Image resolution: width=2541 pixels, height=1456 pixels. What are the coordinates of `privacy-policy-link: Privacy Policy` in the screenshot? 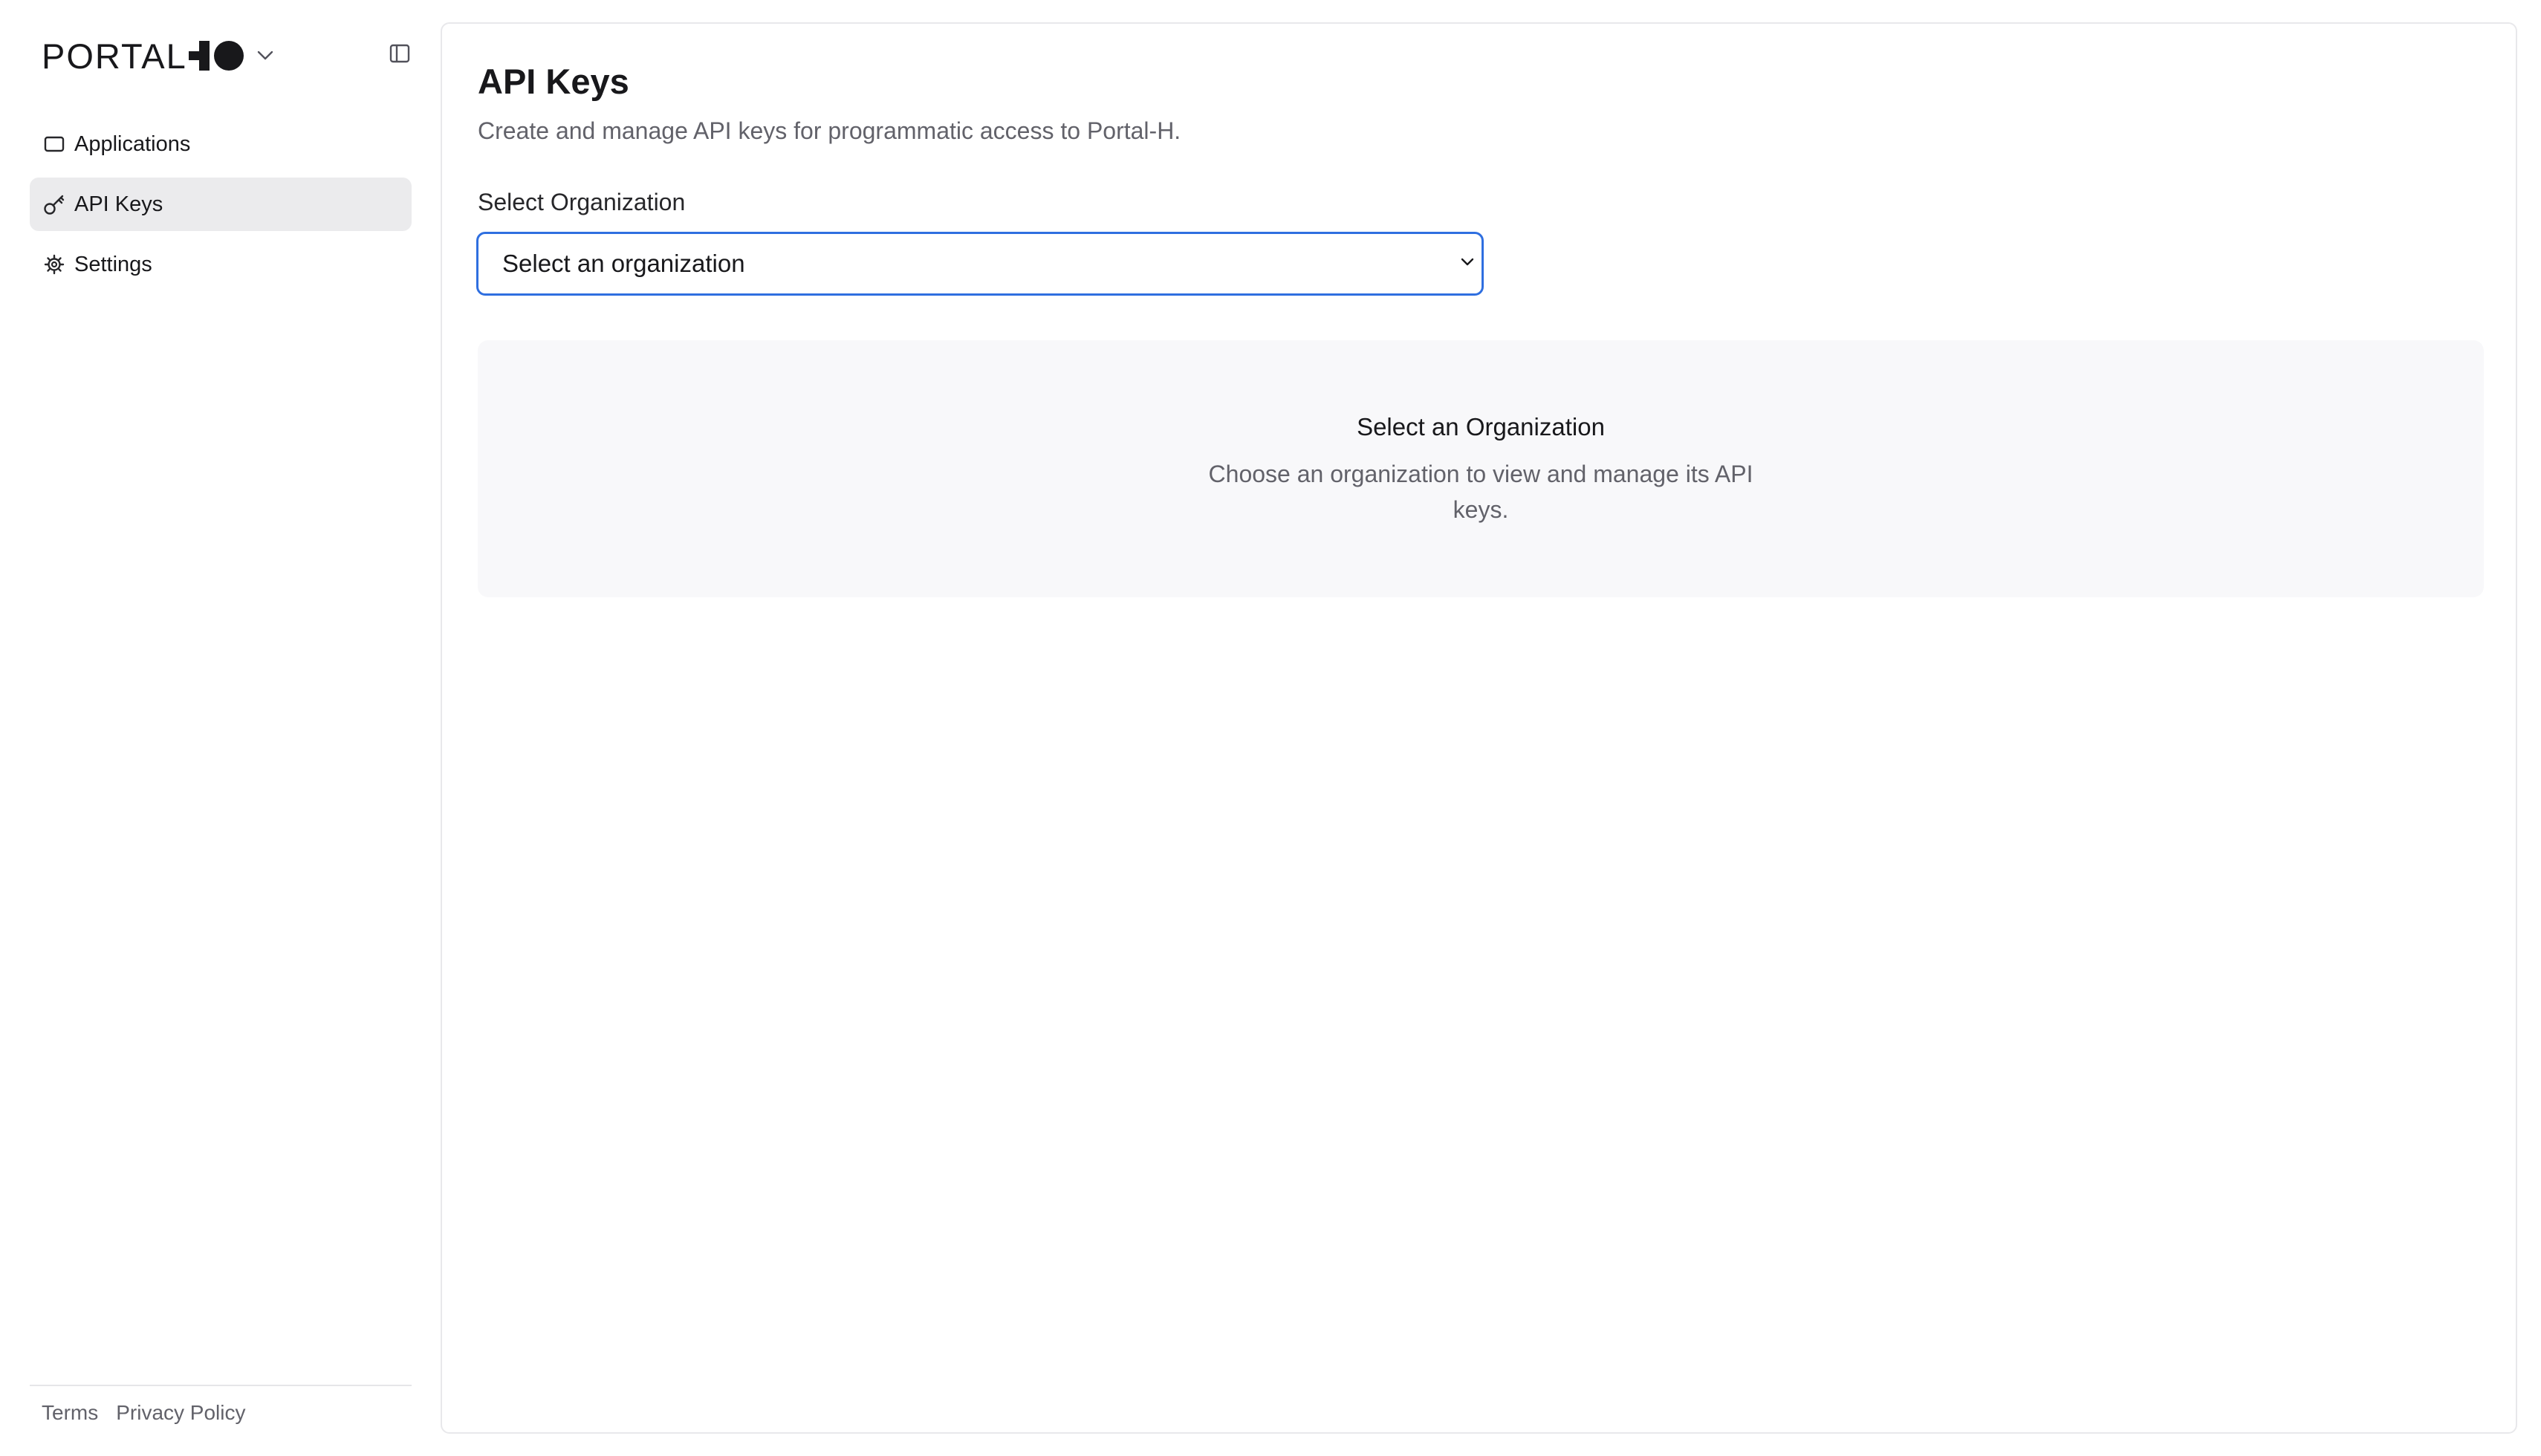 It's located at (180, 1413).